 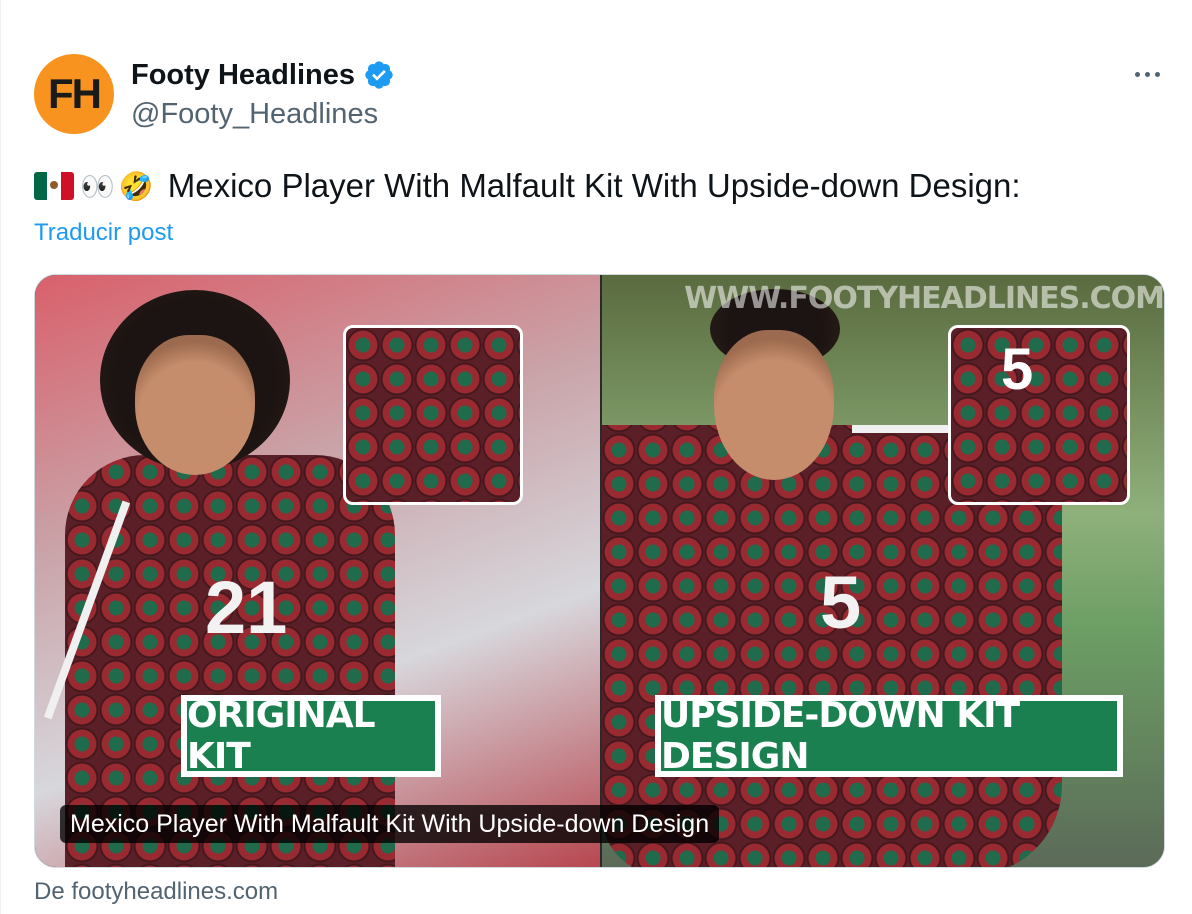 I want to click on upside-down-kit-banner: UPSIDE-DOWN KIT DESIGN, so click(x=889, y=736).